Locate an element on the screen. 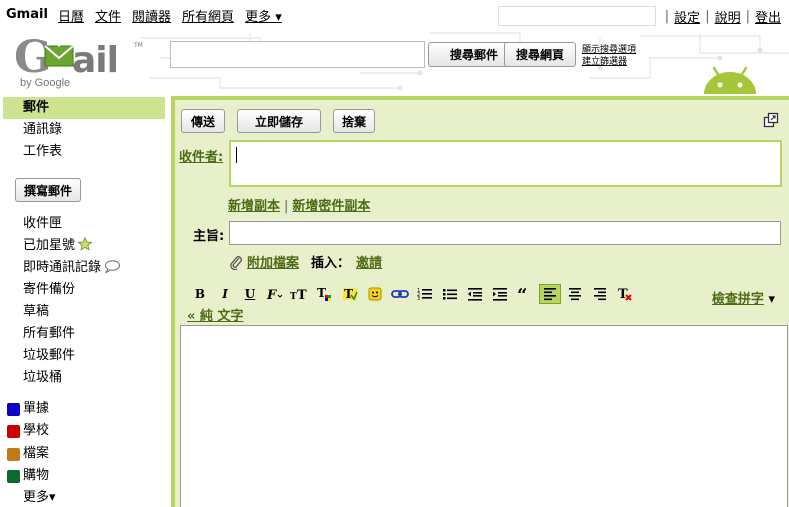  settings-link: 設定 is located at coordinates (687, 16).